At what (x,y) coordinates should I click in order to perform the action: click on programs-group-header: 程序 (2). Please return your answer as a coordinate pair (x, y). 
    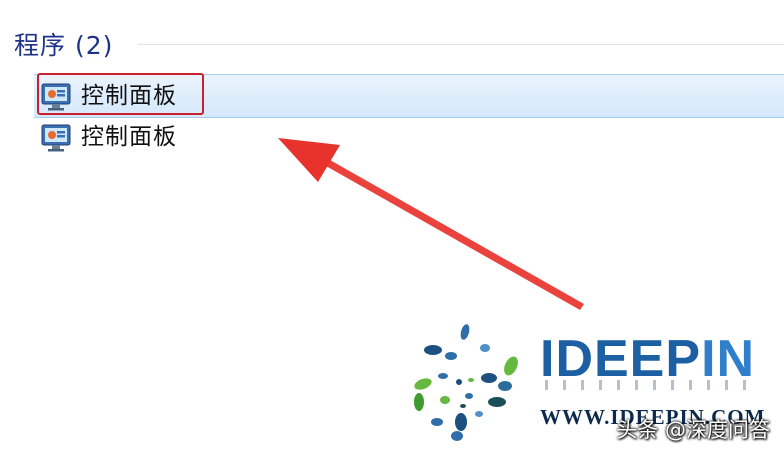
    Looking at the image, I should click on (392, 44).